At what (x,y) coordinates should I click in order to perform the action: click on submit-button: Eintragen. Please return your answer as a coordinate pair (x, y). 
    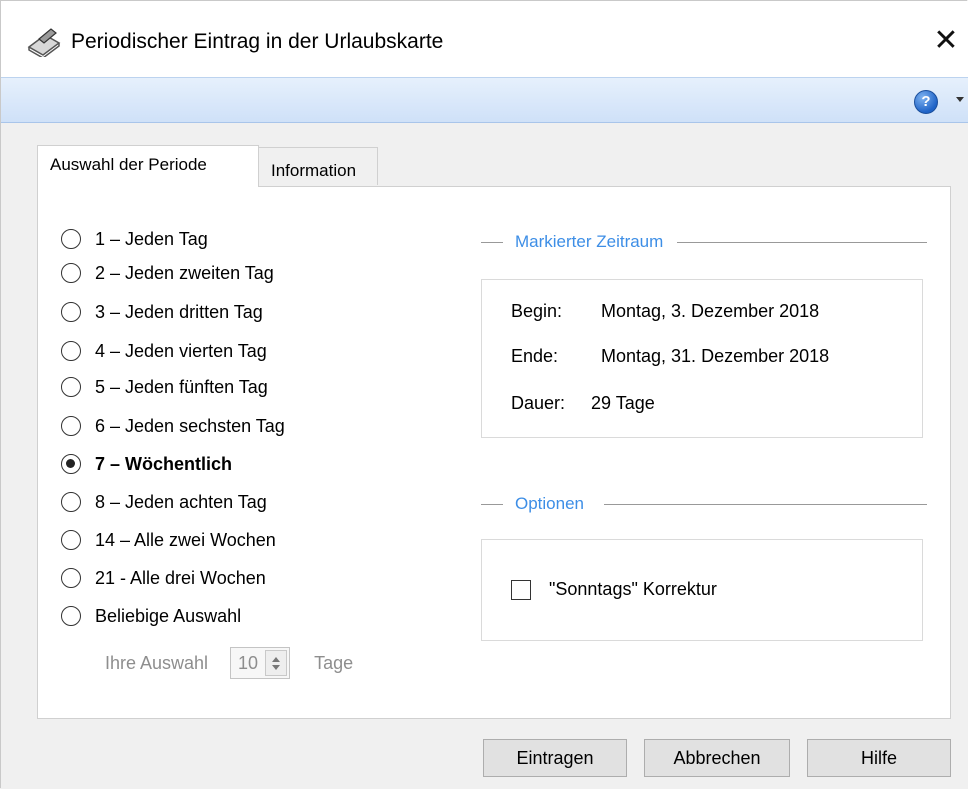
    Looking at the image, I should click on (555, 758).